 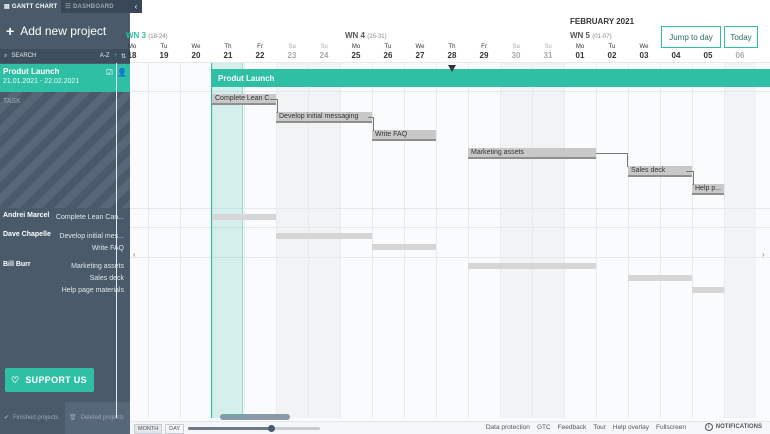 What do you see at coordinates (34, 6) in the screenshot?
I see `tab-gantt-chart-label: GANTT CHART` at bounding box center [34, 6].